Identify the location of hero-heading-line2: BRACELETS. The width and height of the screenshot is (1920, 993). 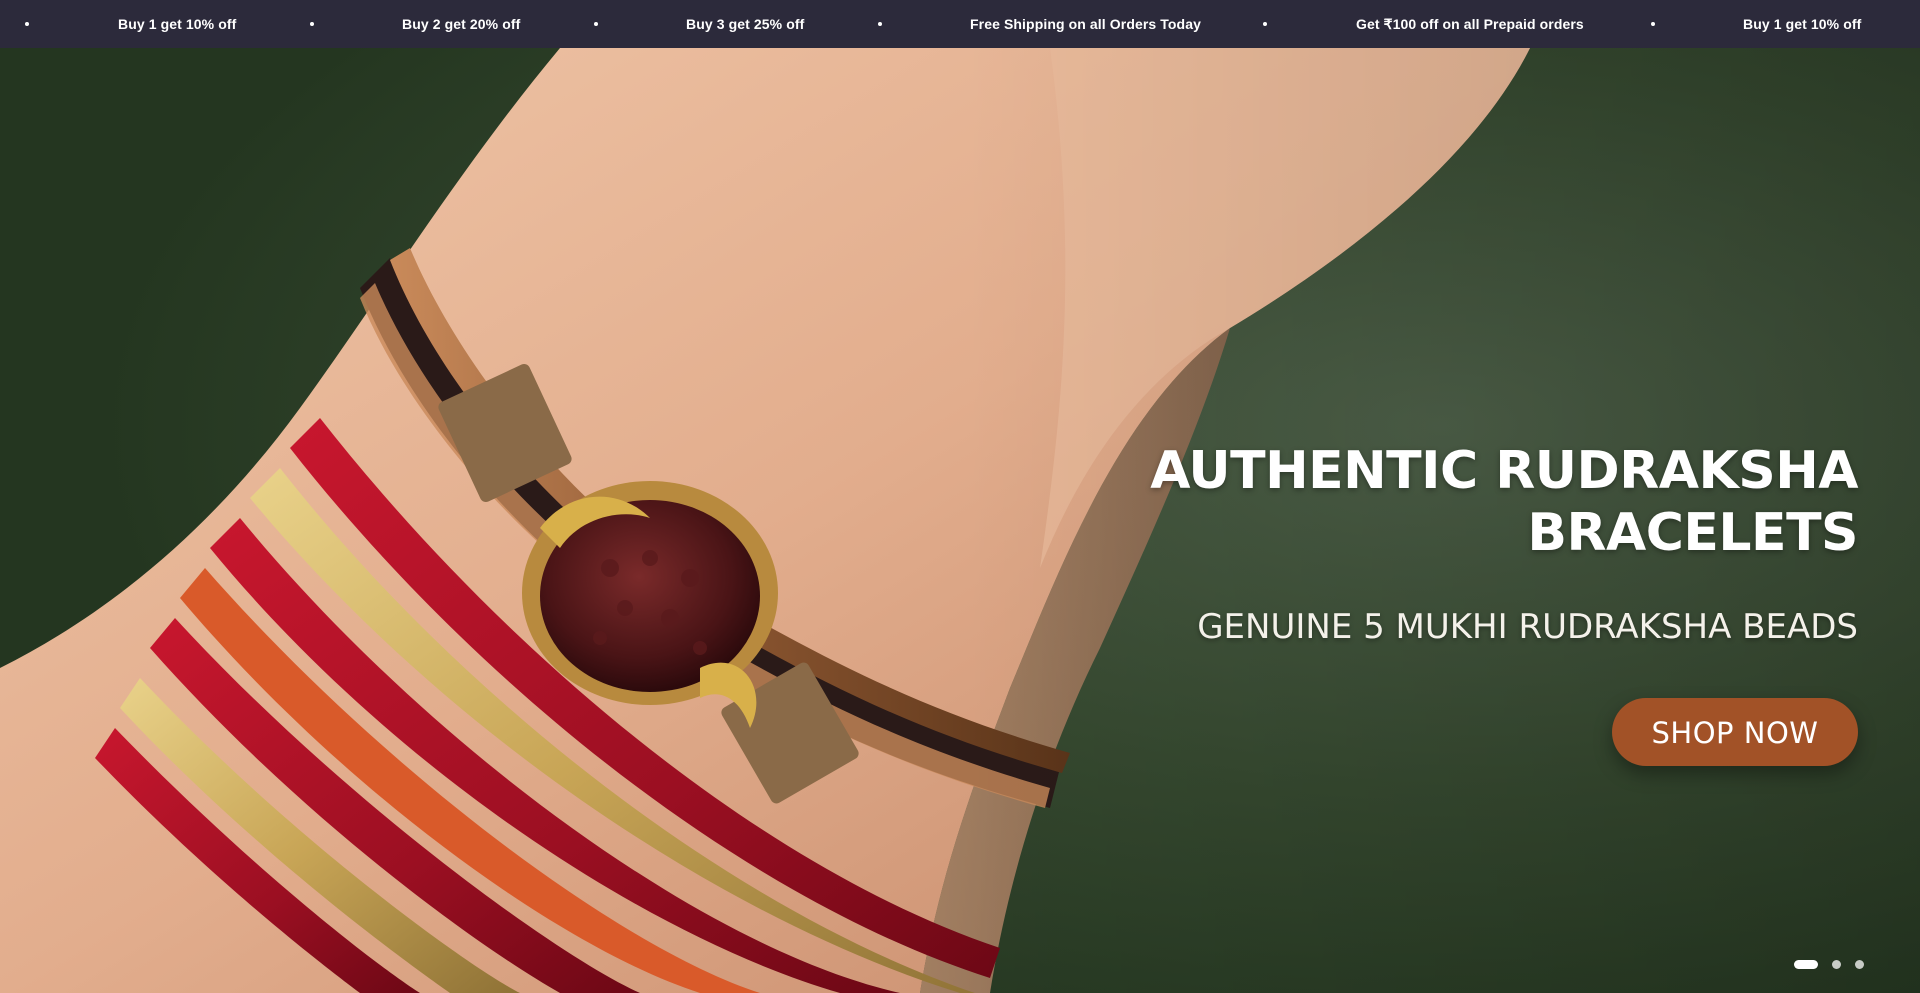
(1692, 533).